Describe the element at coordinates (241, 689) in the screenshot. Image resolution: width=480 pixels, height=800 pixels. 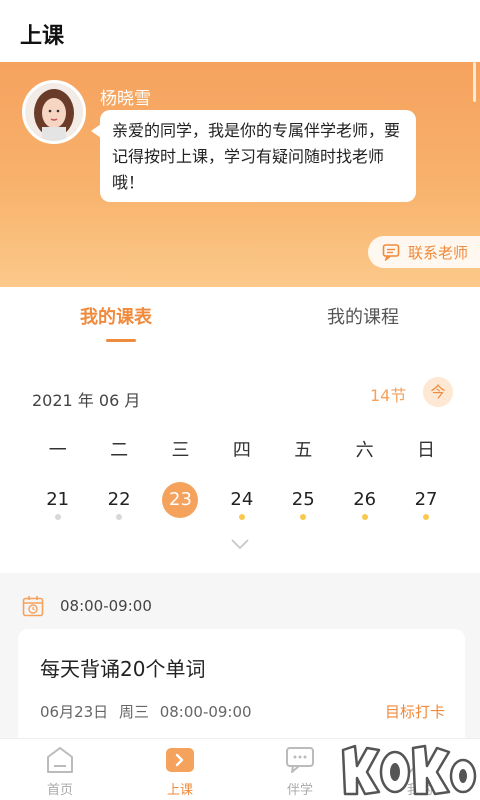
I see `lesson-card: 每天背诵20个单词 06月23日 周三 08:00-09:00 目标打卡` at that location.